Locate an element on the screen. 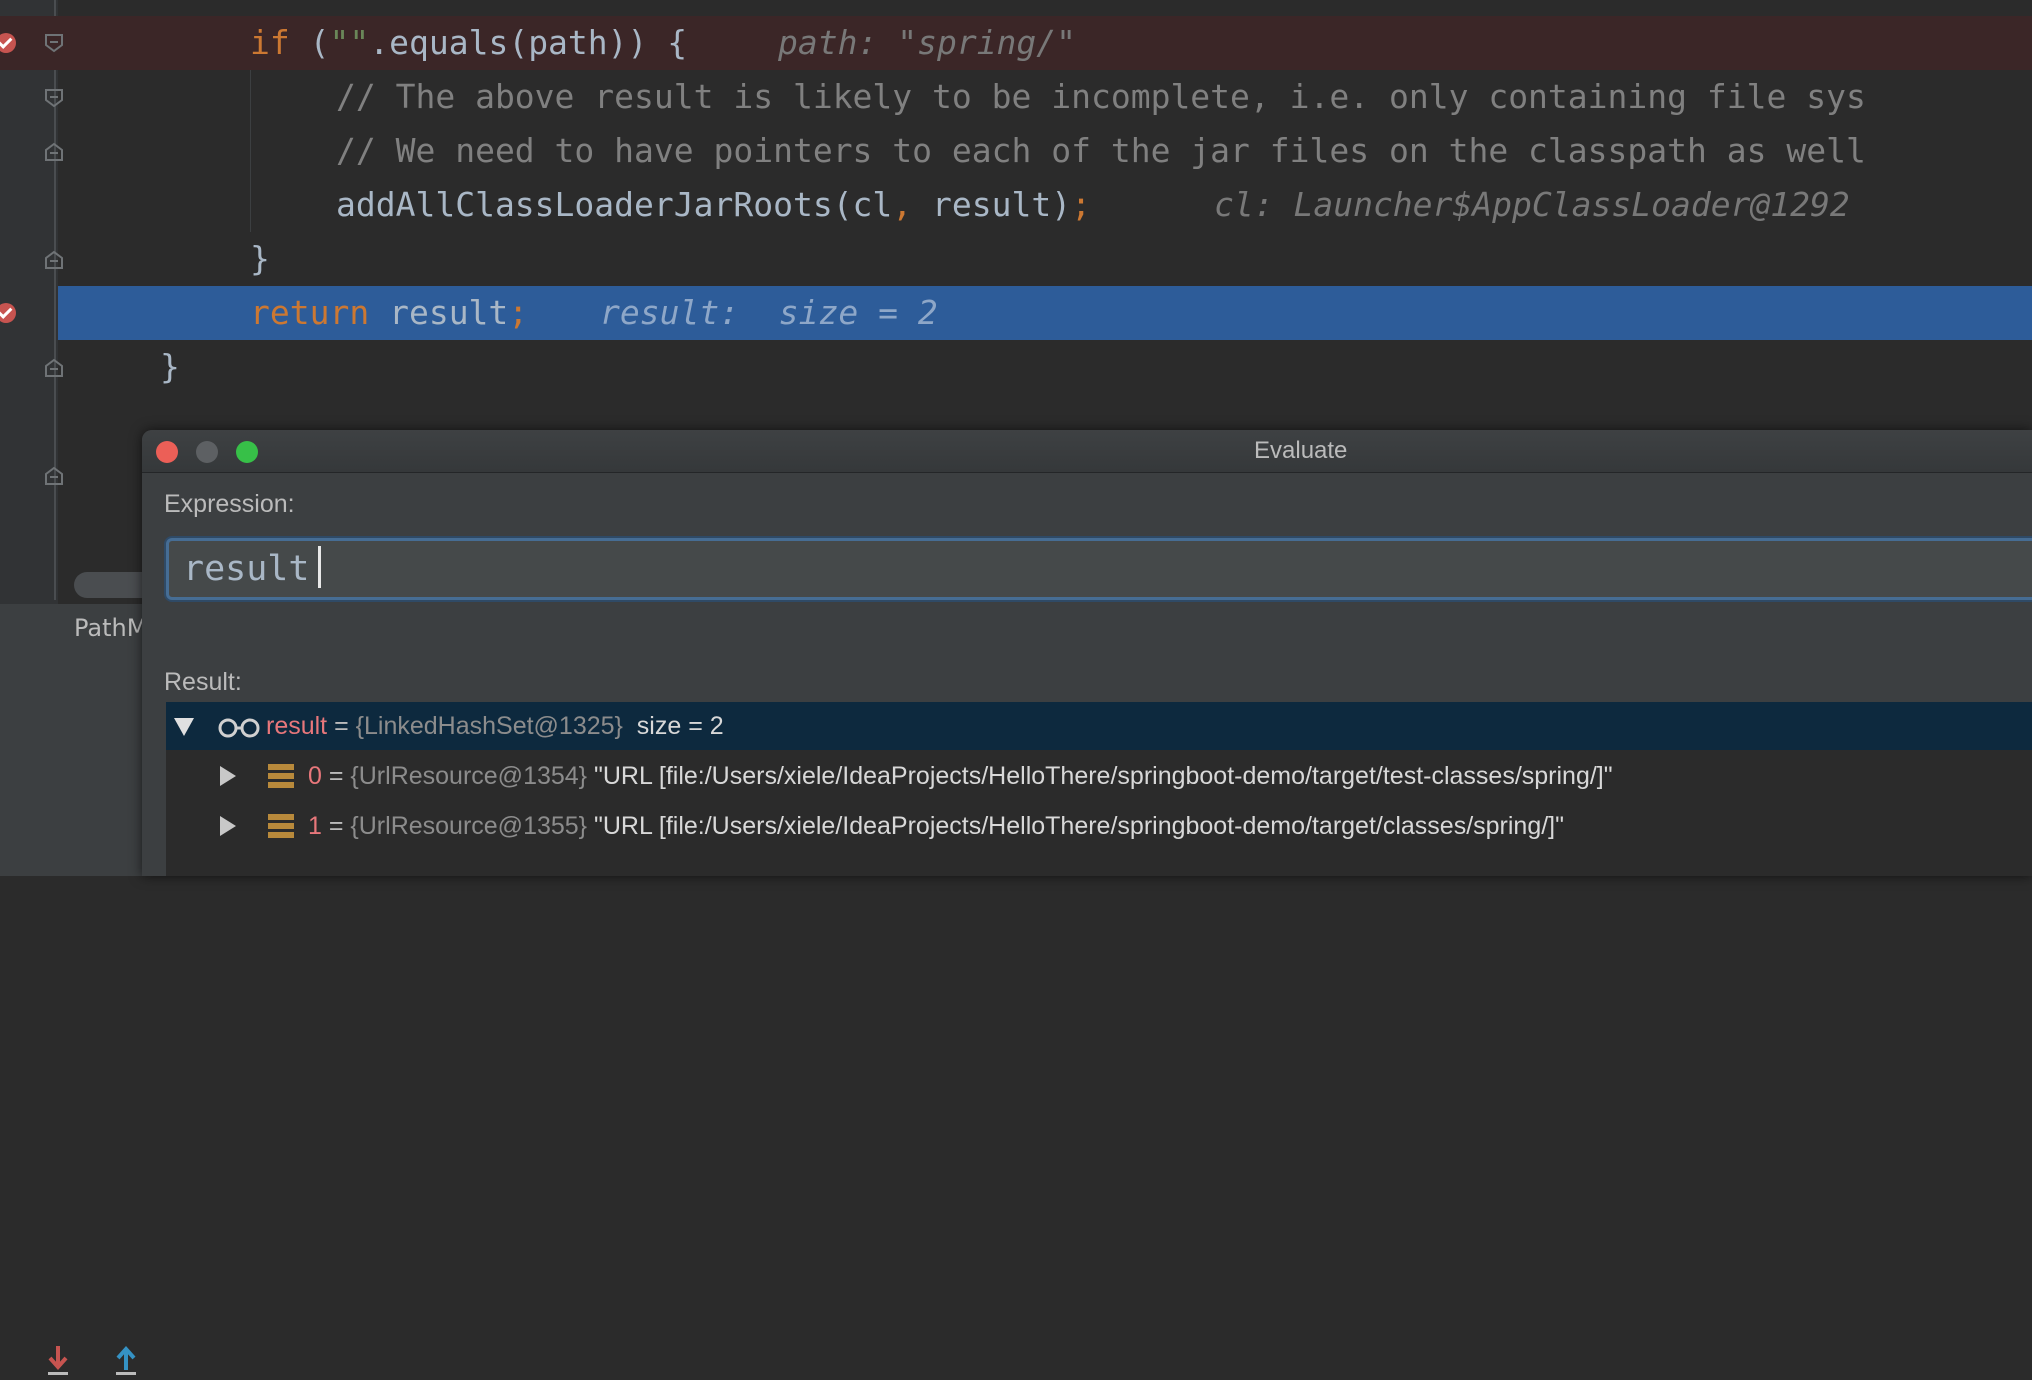 Image resolution: width=2032 pixels, height=1380 pixels. debug-tool-window is located at coordinates (75, 989).